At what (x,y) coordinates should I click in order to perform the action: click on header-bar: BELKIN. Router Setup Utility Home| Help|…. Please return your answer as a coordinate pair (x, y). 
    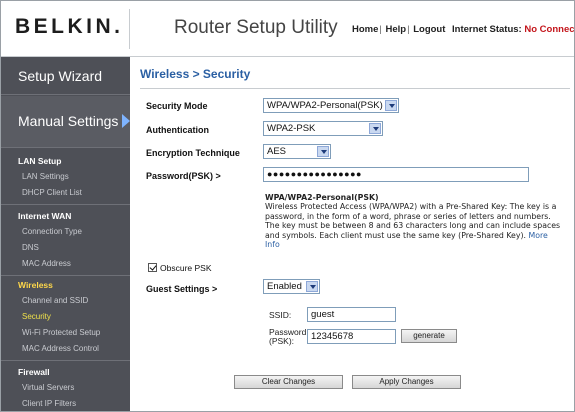
    Looking at the image, I should click on (288, 29).